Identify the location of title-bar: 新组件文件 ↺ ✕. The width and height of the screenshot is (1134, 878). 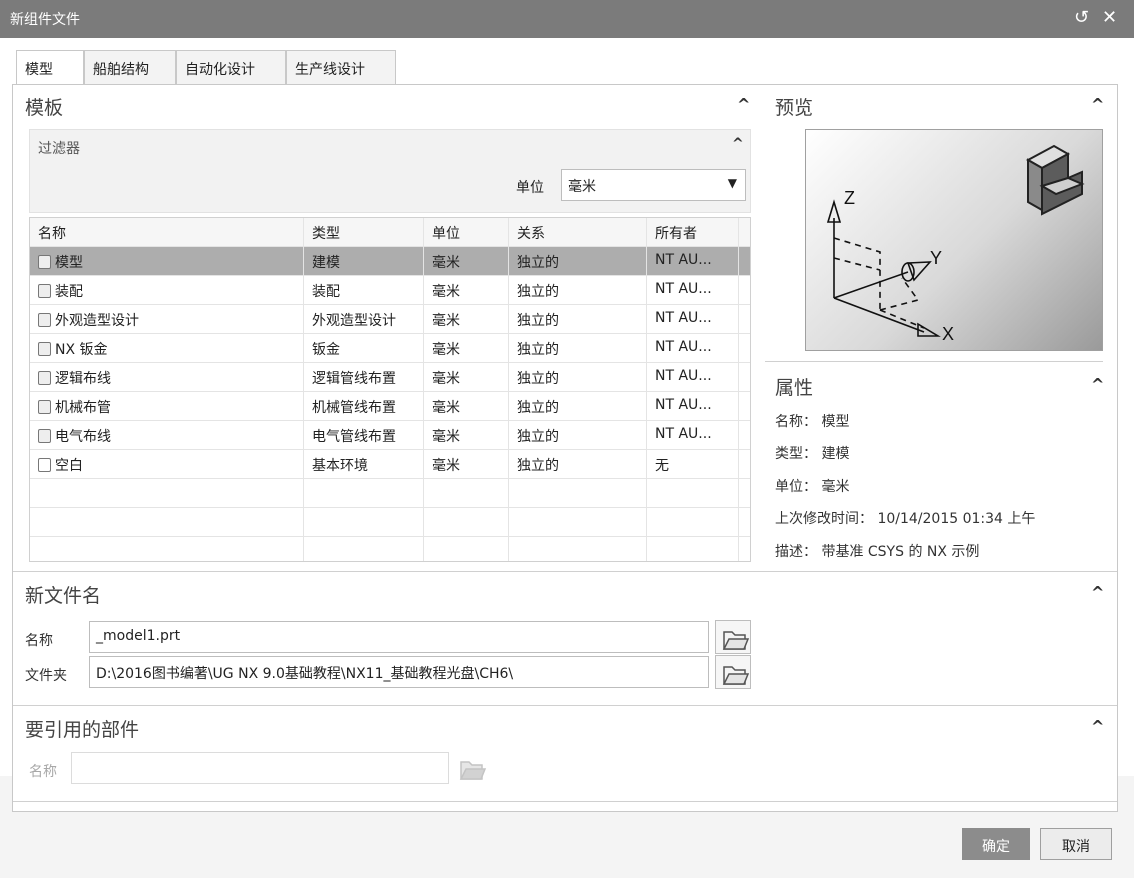
(567, 19).